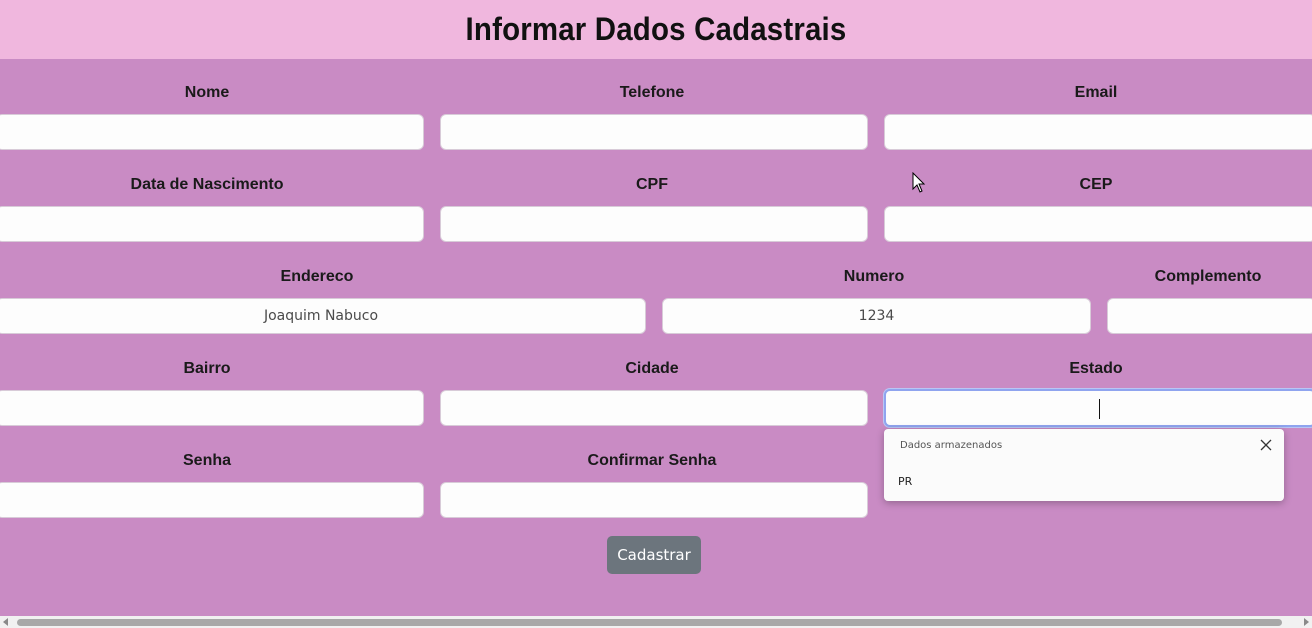  What do you see at coordinates (654, 408) in the screenshot?
I see `cidade-input` at bounding box center [654, 408].